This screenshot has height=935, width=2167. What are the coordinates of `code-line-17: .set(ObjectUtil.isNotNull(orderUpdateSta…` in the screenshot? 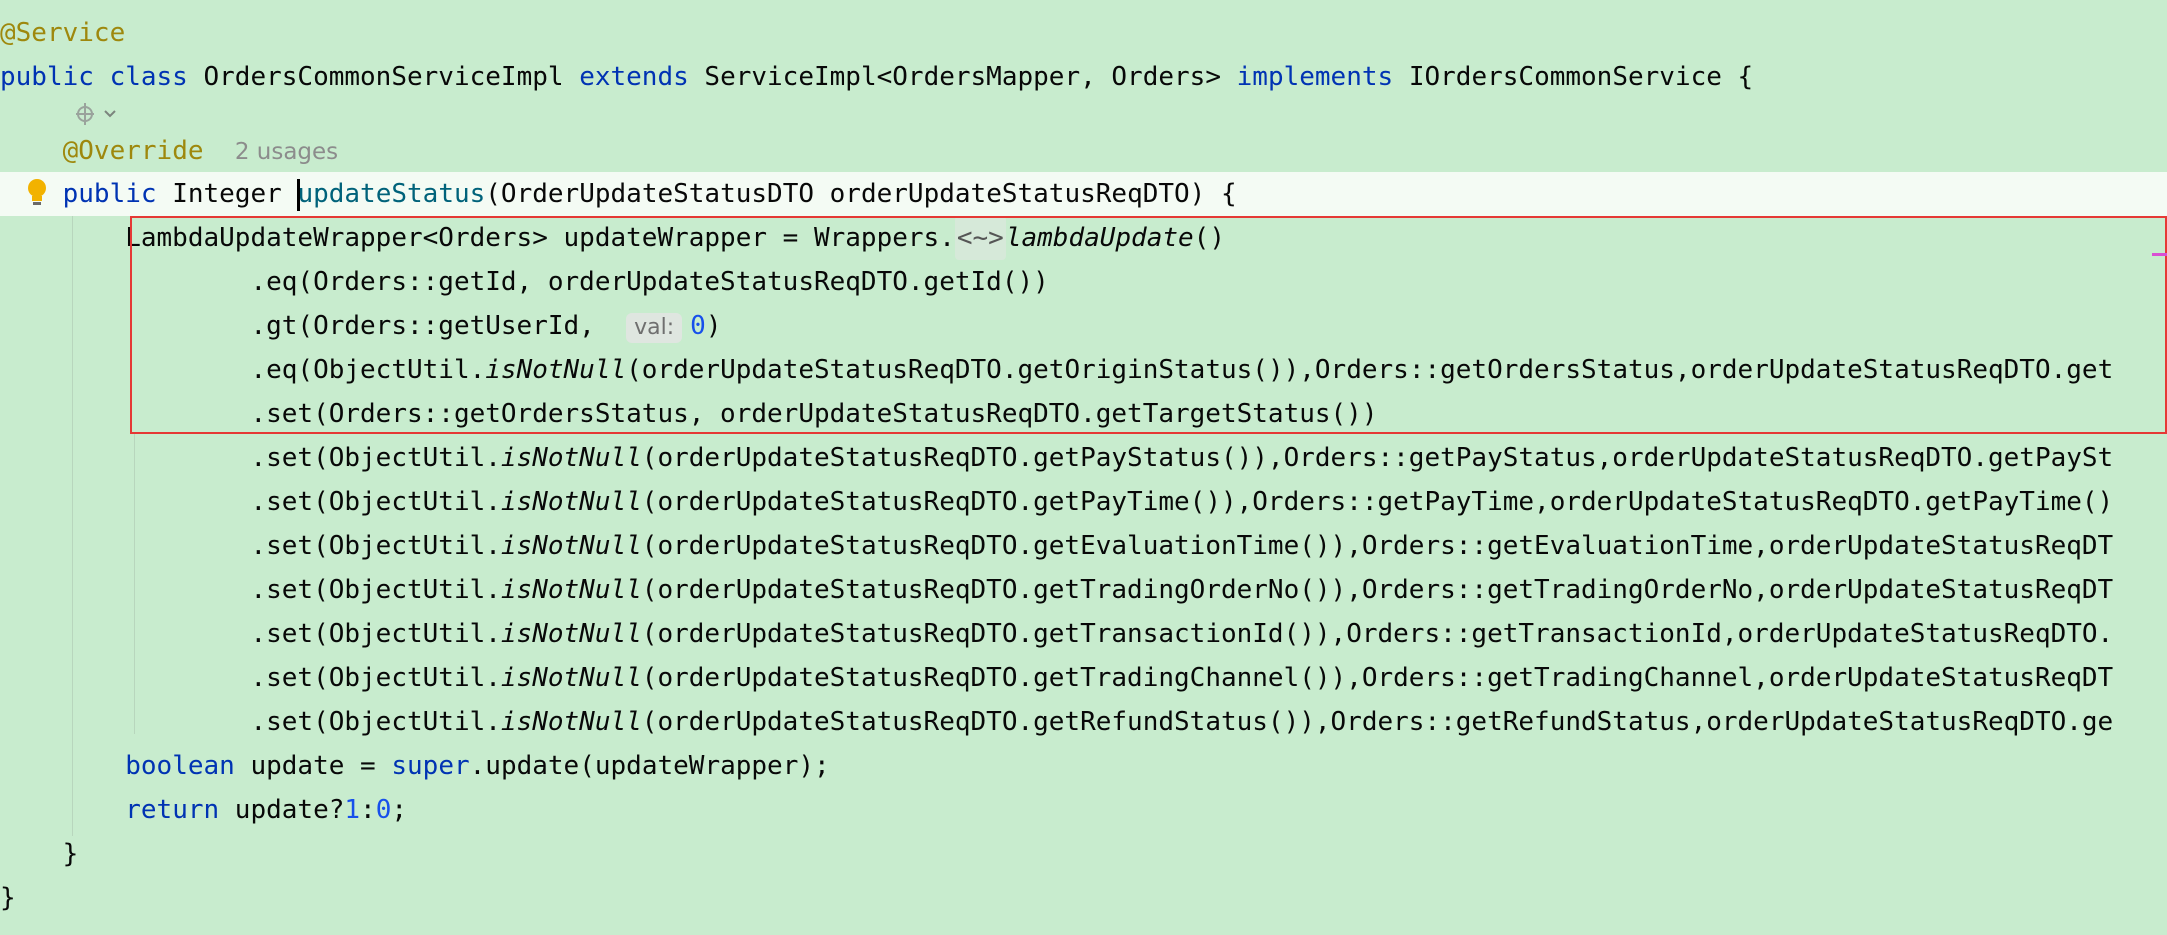 It's located at (1083, 722).